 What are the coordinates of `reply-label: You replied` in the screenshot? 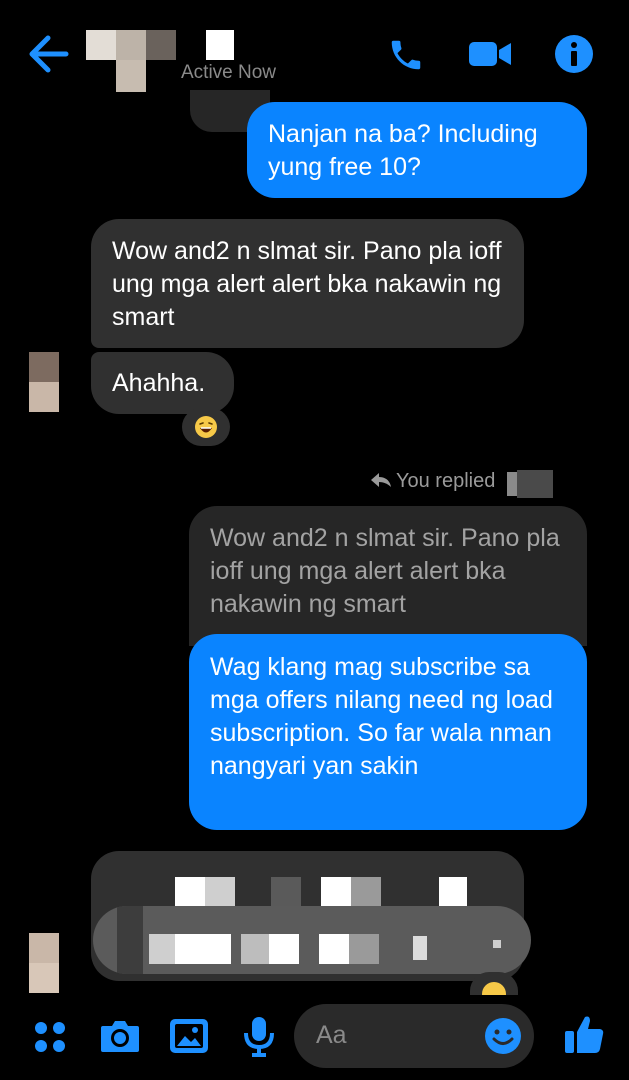 It's located at (432, 481).